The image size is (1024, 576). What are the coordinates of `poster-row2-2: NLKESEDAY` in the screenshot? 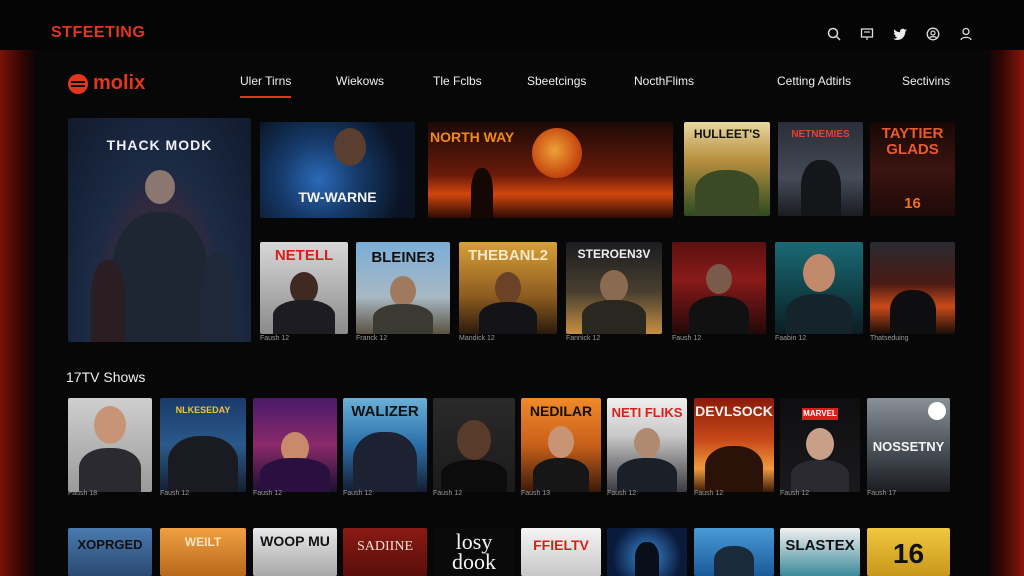 It's located at (203, 445).